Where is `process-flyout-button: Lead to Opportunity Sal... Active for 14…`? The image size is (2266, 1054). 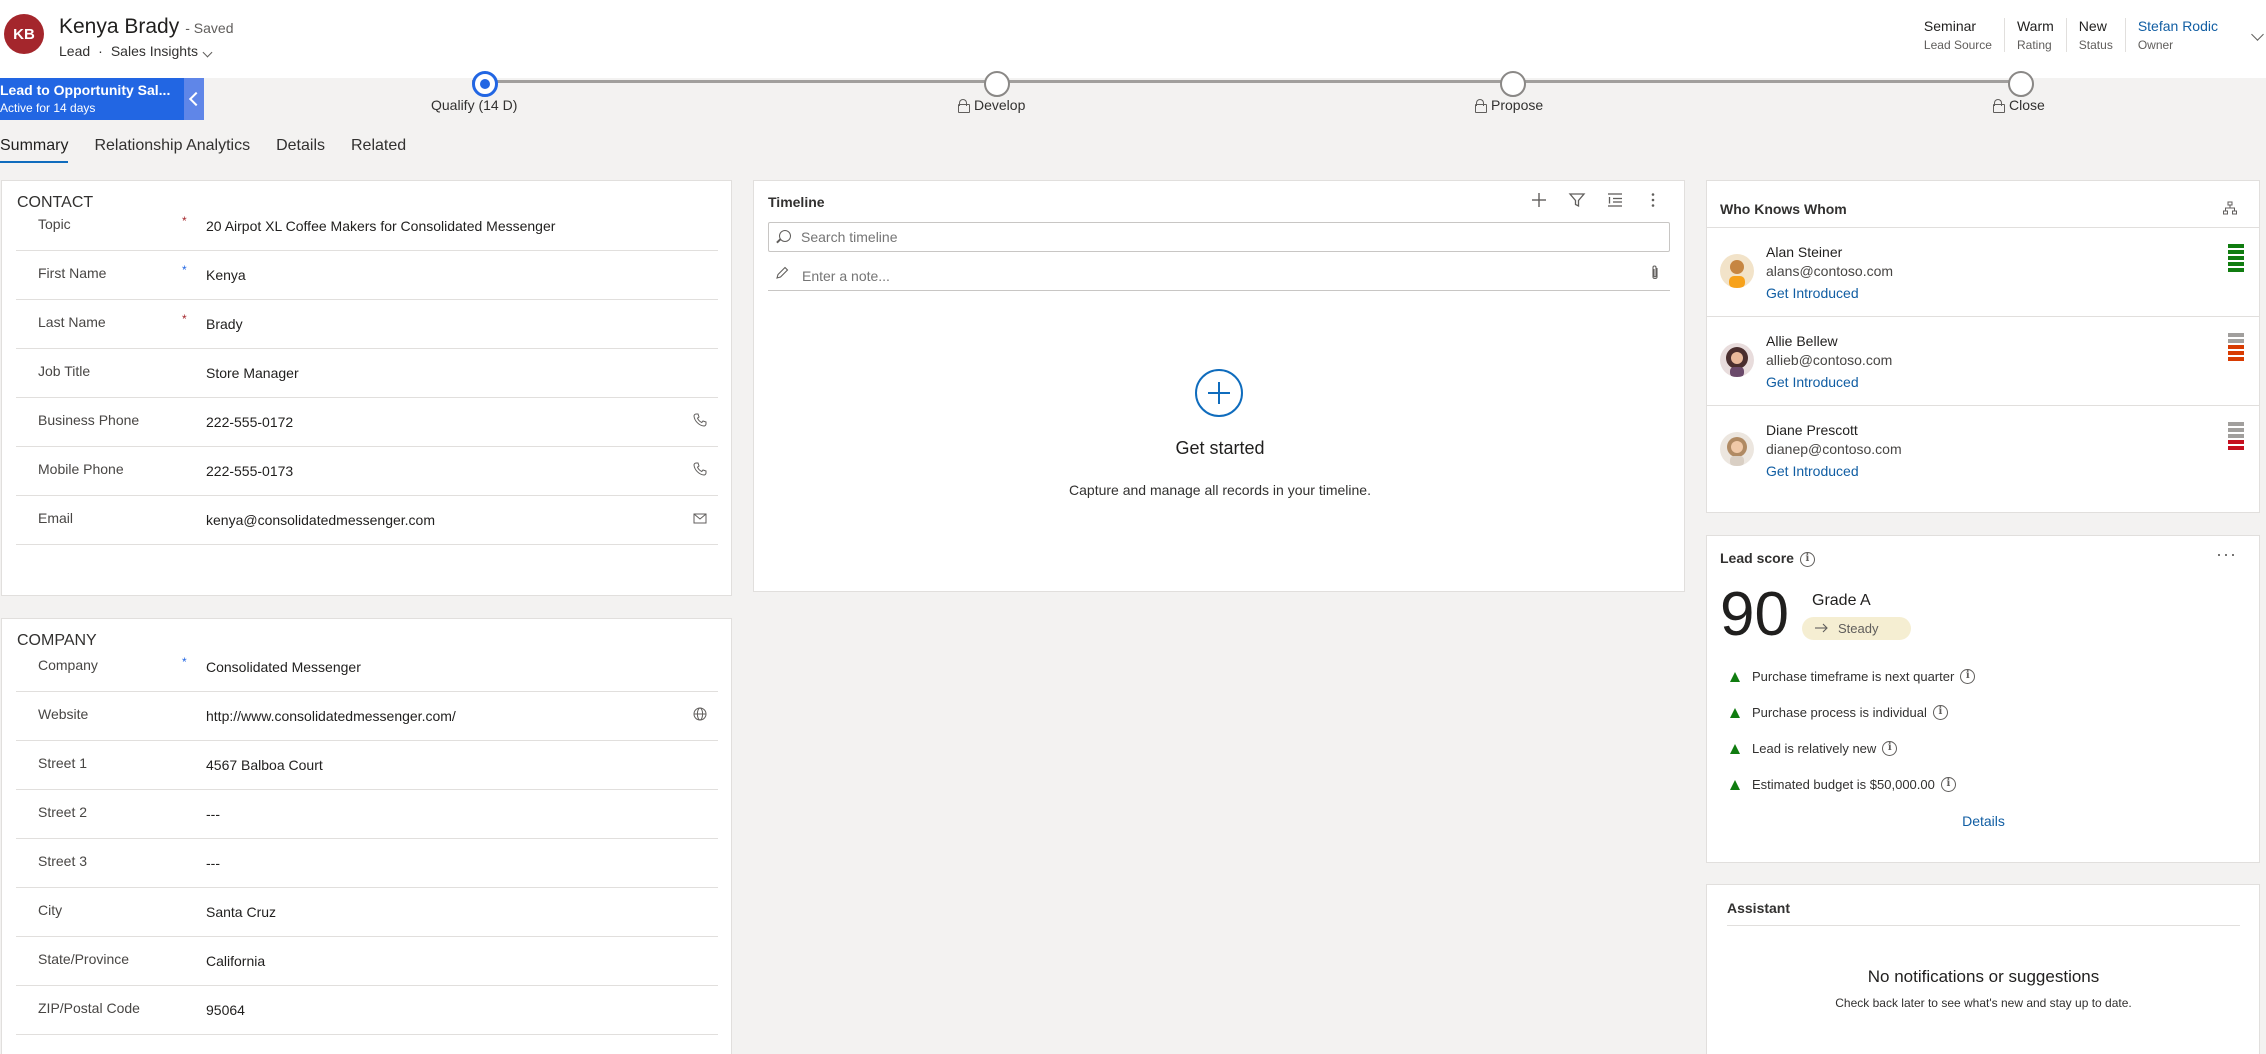 process-flyout-button: Lead to Opportunity Sal... Active for 14… is located at coordinates (92, 99).